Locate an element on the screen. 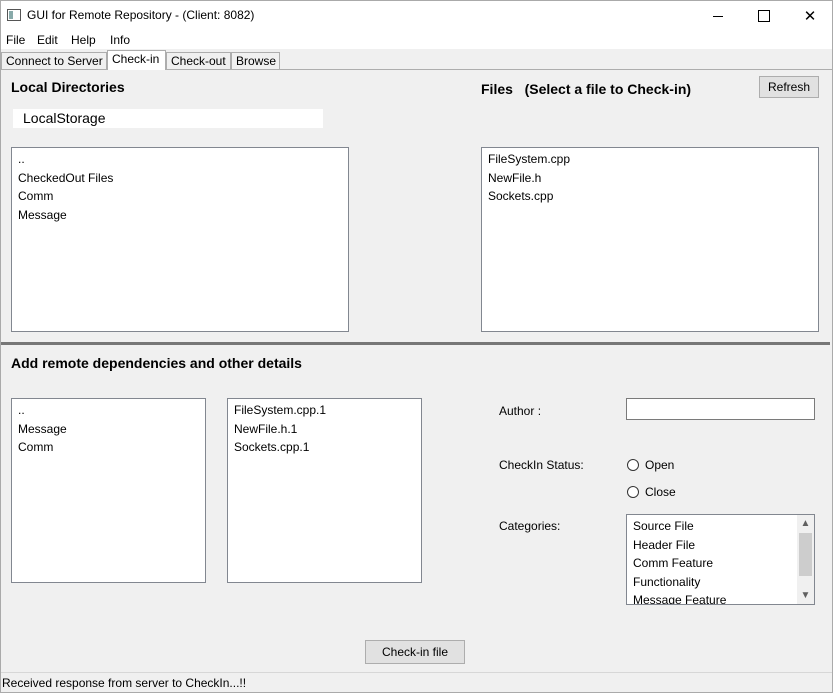 This screenshot has height=693, width=833. scroll-down-icon: ▼ is located at coordinates (805, 595).